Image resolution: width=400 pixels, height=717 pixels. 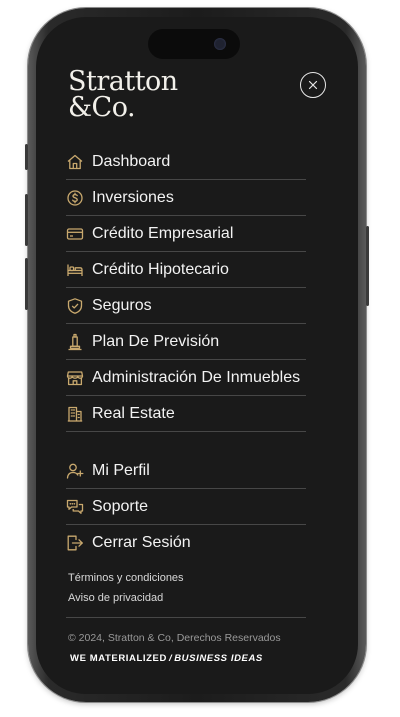 I want to click on camera-icon, so click(x=220, y=44).